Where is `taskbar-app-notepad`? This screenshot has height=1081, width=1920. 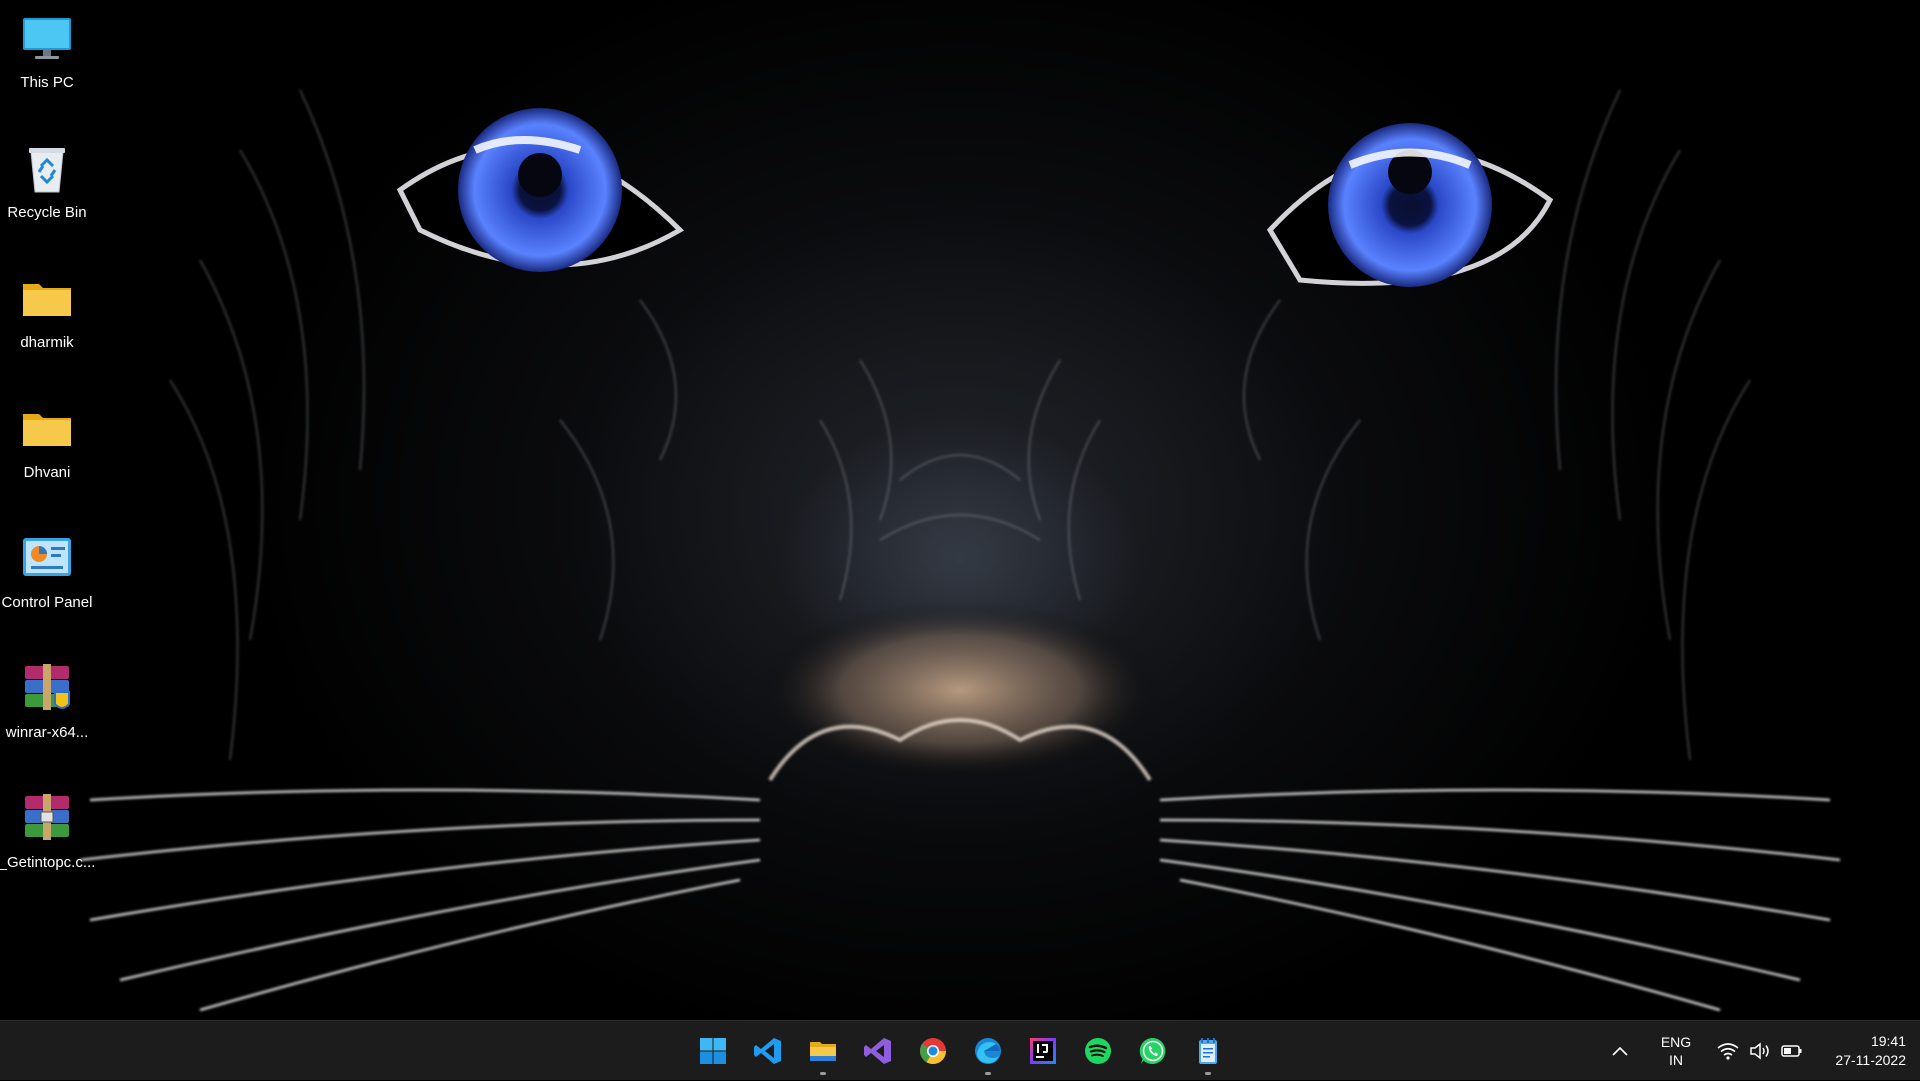 taskbar-app-notepad is located at coordinates (1208, 1051).